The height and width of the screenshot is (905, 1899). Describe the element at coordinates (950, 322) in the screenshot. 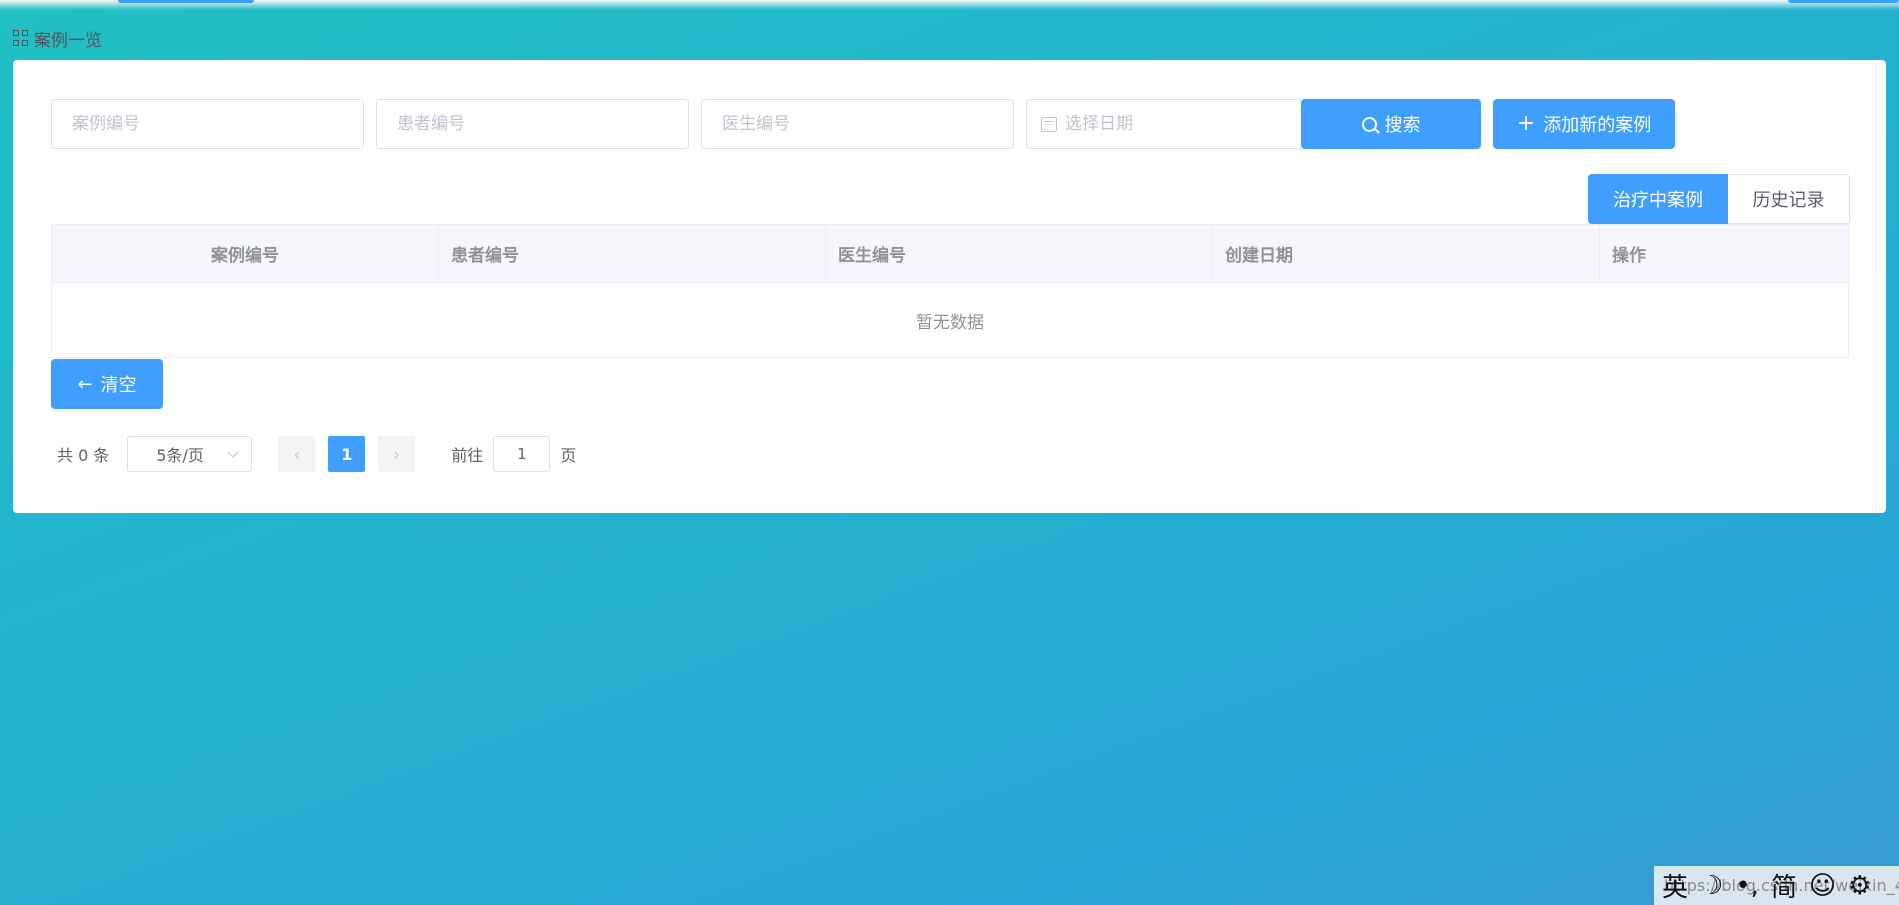

I see `table-empty-state: 暂无数据` at that location.